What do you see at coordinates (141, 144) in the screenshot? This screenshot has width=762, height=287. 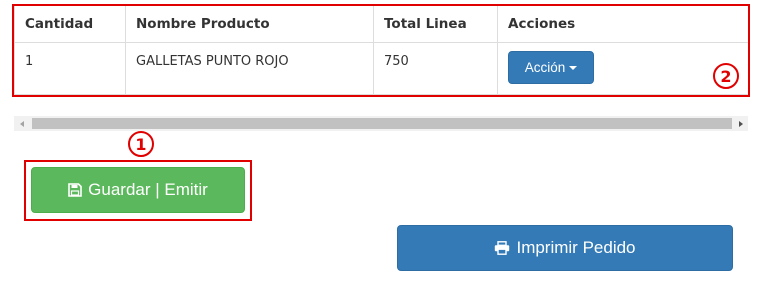 I see `annotation-badge-1: 1` at bounding box center [141, 144].